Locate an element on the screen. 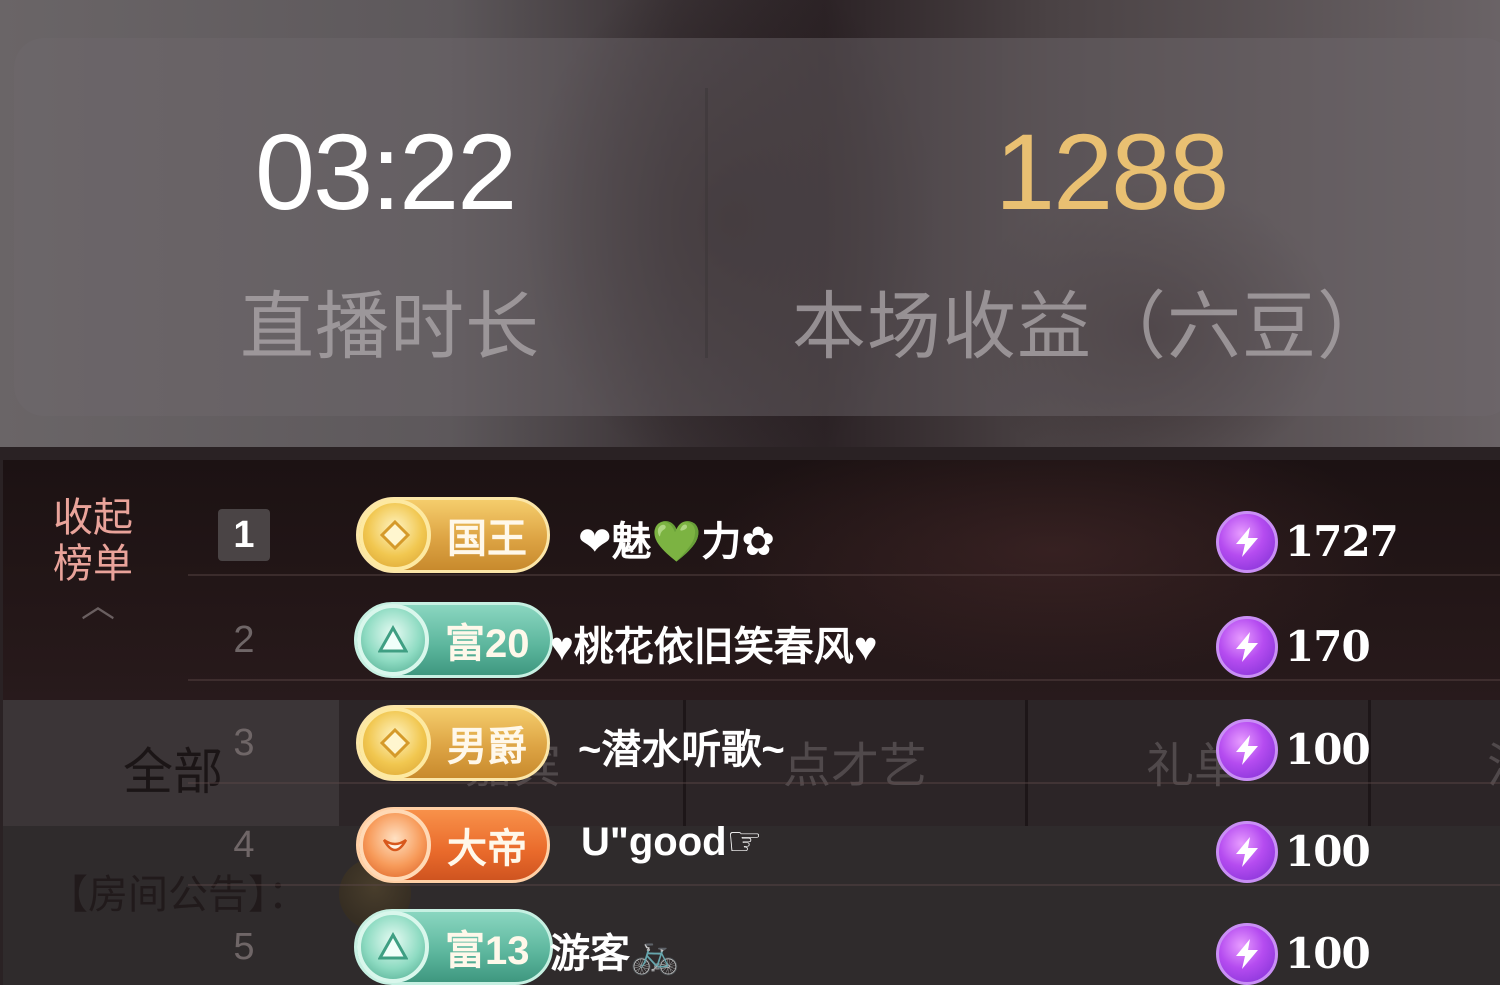  level-badge: 男爵 is located at coordinates (453, 743).